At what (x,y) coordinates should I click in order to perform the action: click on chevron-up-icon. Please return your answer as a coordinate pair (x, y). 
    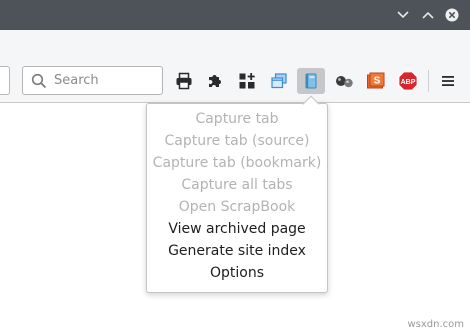
    Looking at the image, I should click on (428, 15).